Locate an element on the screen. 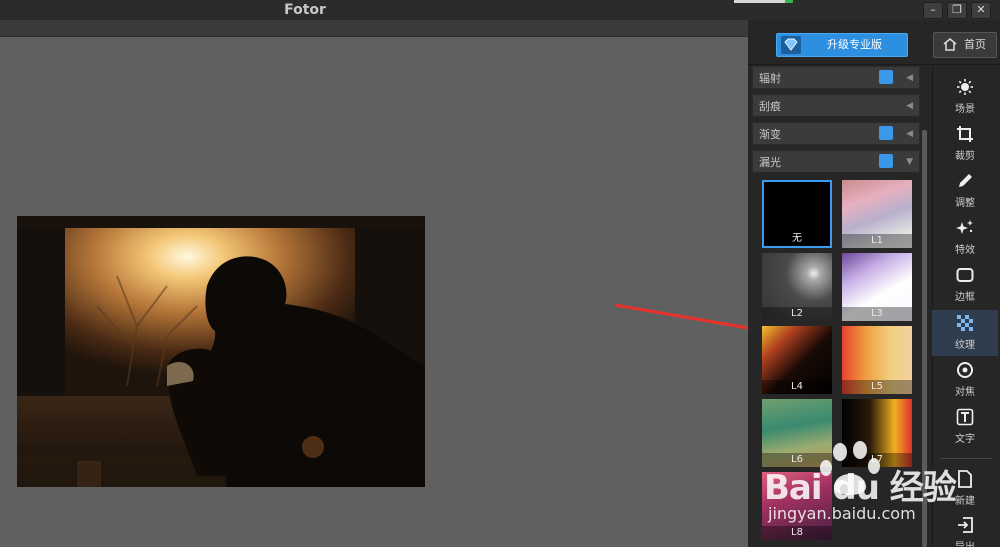 Image resolution: width=1000 pixels, height=547 pixels. home-button: 首页 is located at coordinates (965, 45).